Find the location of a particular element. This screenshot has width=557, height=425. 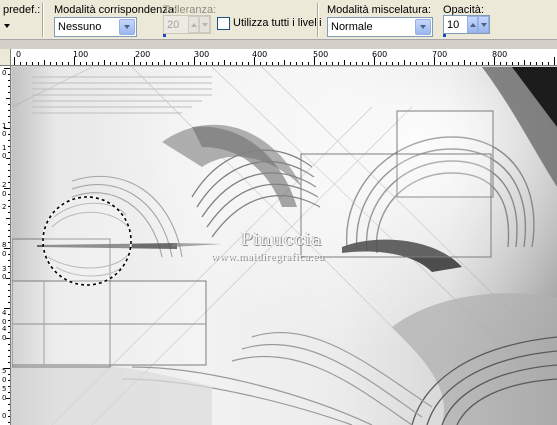

use-all-layers-checkbox is located at coordinates (223, 23).